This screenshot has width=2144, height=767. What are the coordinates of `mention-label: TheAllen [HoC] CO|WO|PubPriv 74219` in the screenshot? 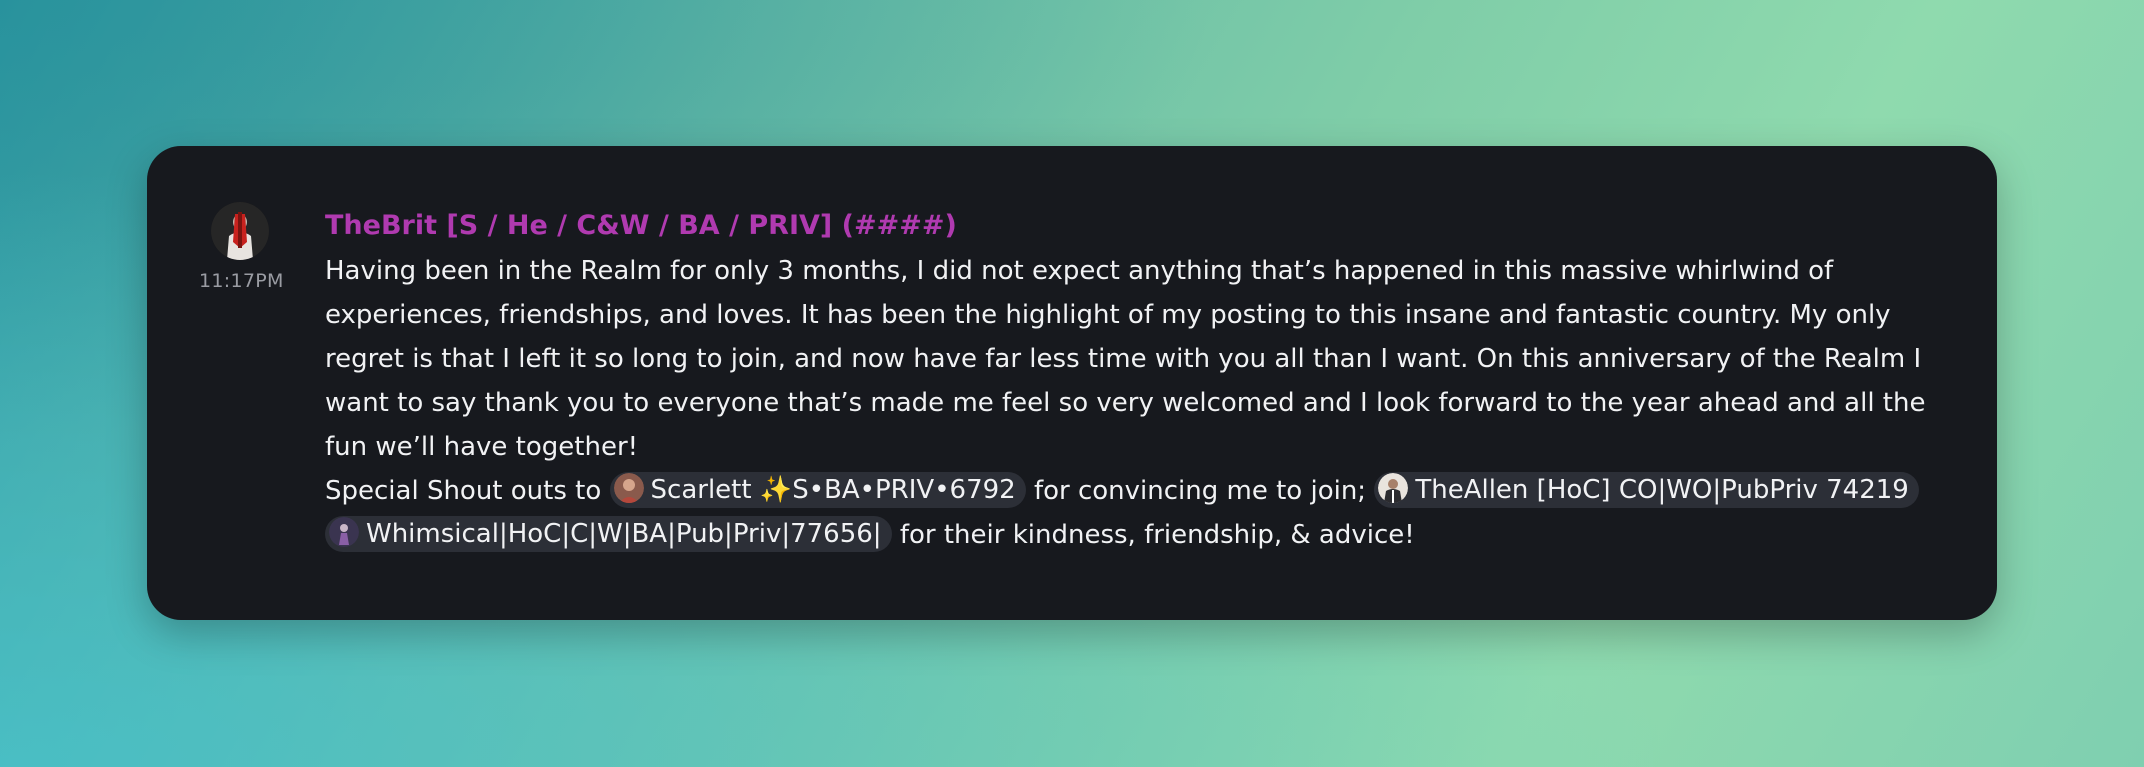 It's located at (1662, 489).